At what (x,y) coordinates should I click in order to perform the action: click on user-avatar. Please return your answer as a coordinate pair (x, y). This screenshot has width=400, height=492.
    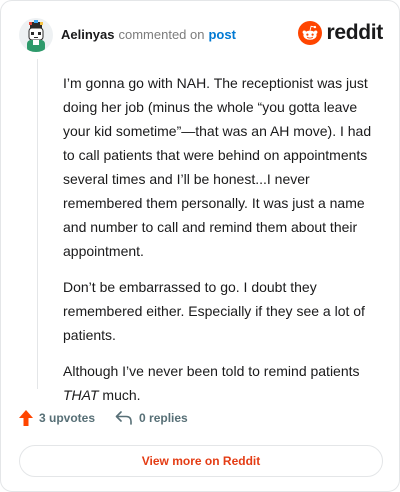
    Looking at the image, I should click on (36, 35).